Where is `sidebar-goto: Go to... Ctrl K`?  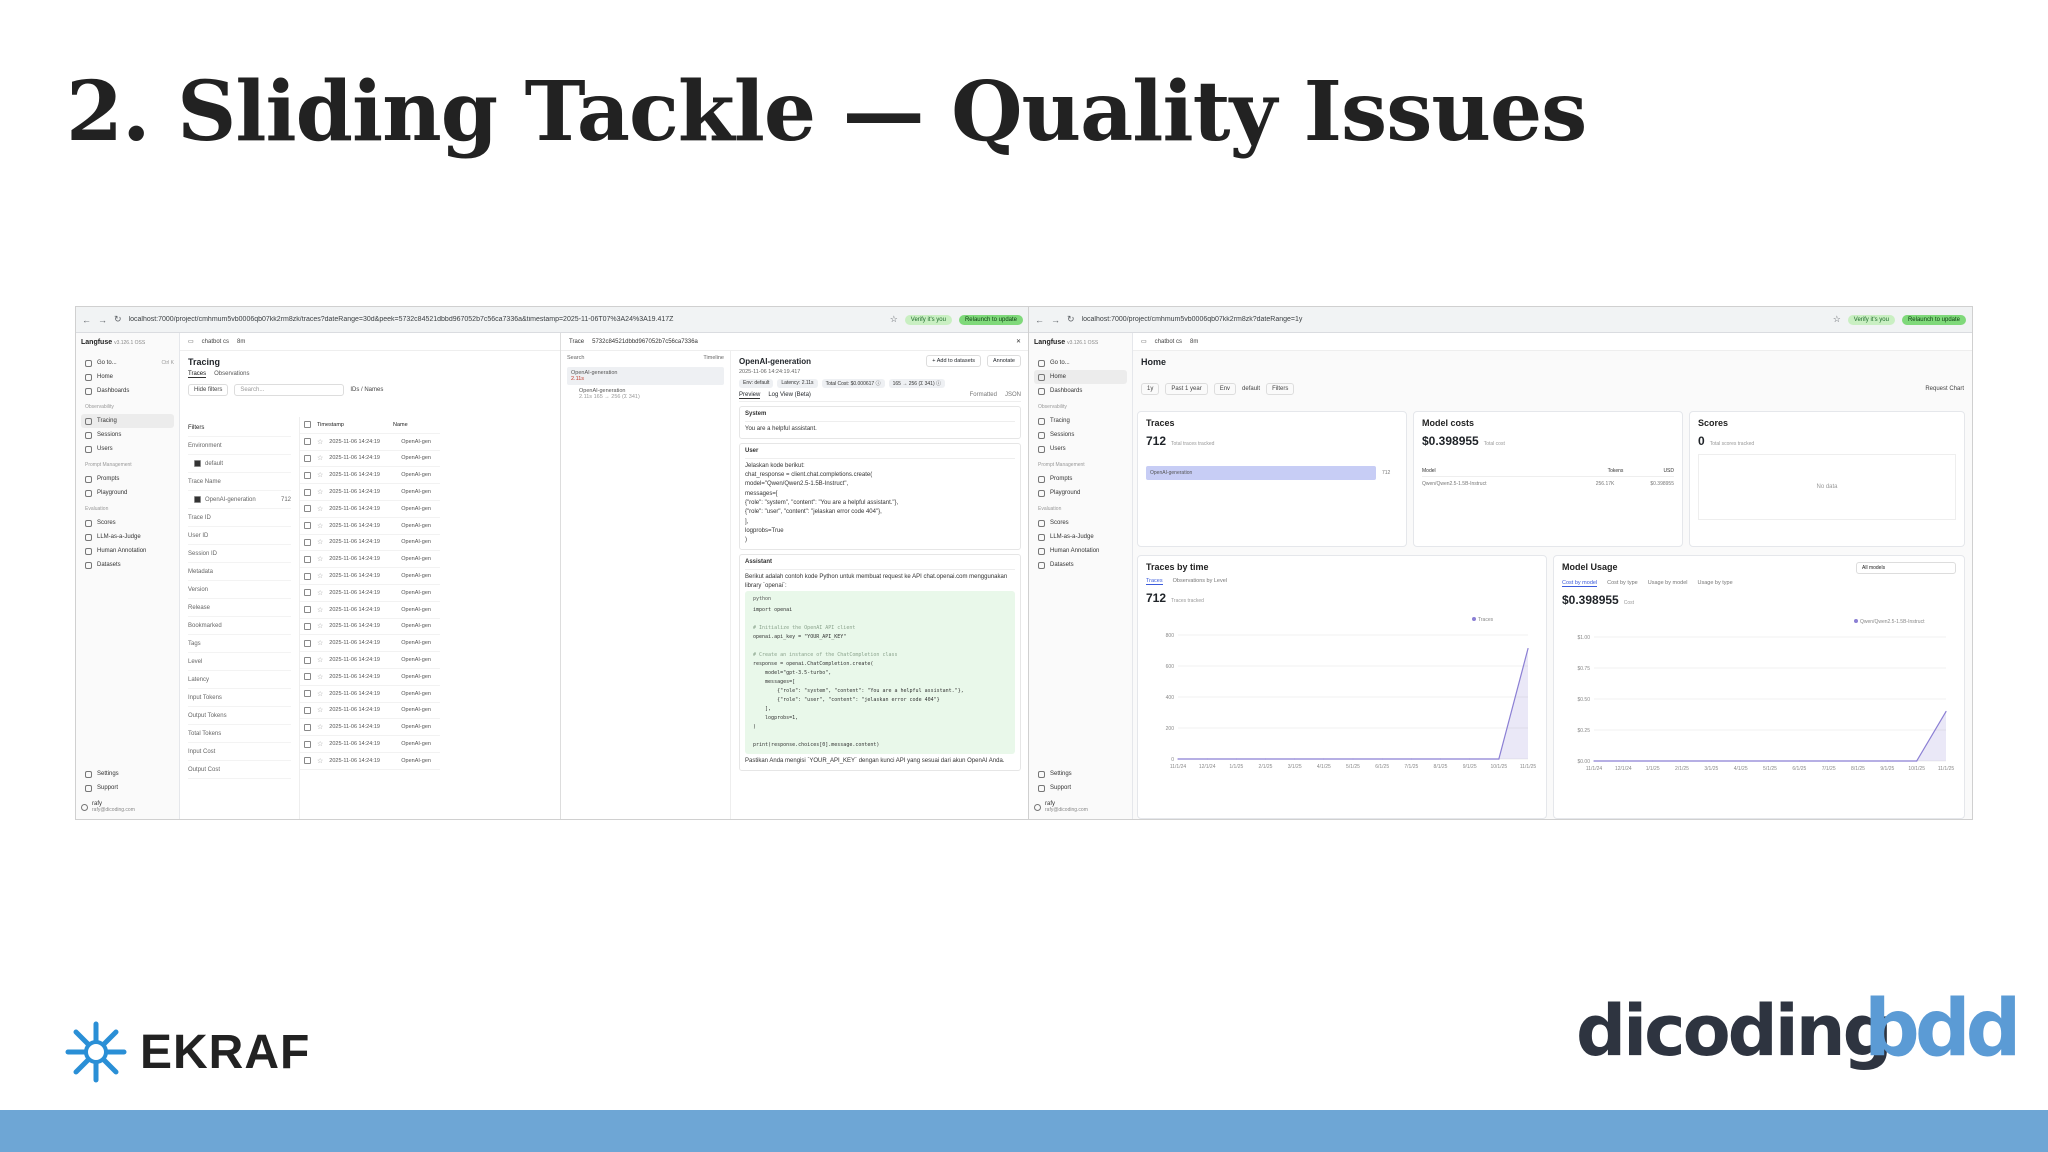 sidebar-goto: Go to... Ctrl K is located at coordinates (127, 363).